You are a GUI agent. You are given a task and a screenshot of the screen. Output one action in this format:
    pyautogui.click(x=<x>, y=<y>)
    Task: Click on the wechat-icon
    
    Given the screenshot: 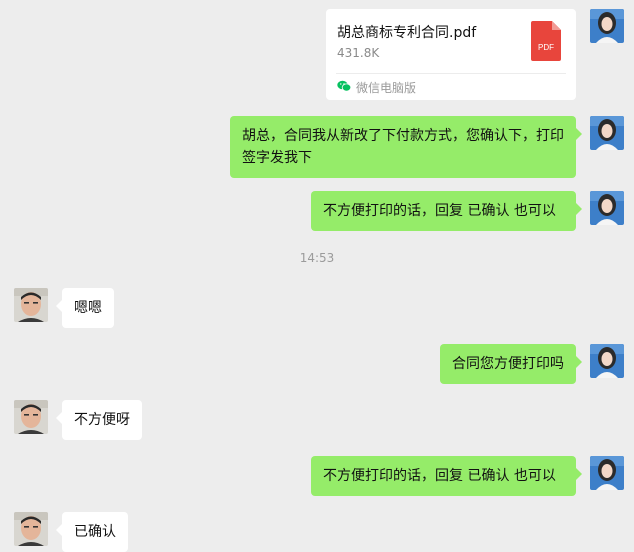 What is the action you would take?
    pyautogui.click(x=344, y=87)
    